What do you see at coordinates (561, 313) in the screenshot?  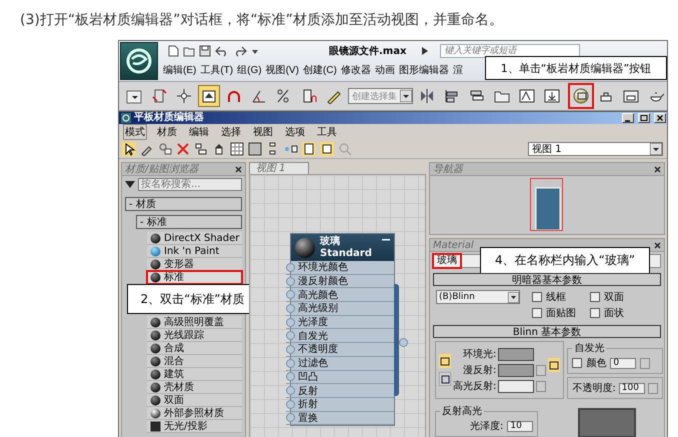 I see `checkbox-label: 面贴图` at bounding box center [561, 313].